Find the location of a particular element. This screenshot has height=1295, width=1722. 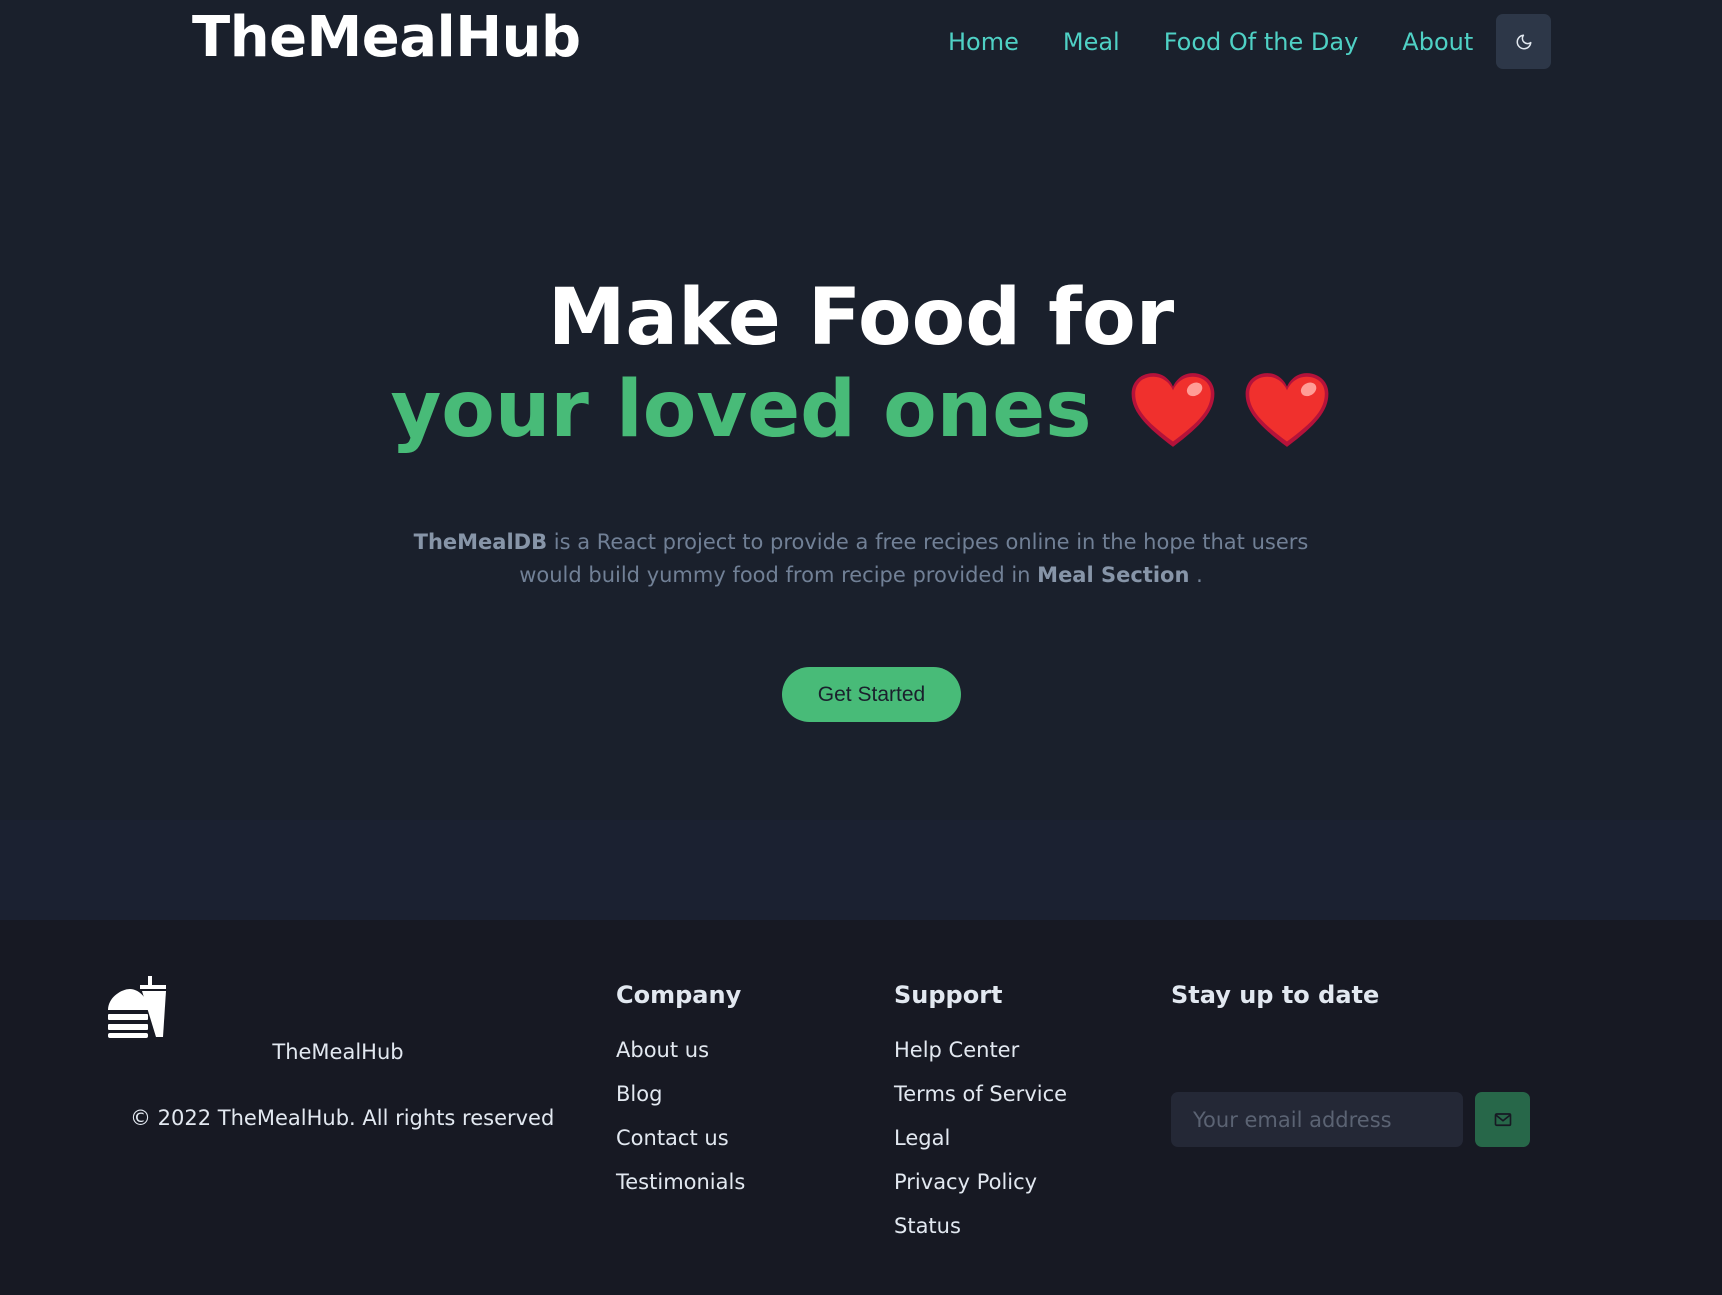

section-divider-band is located at coordinates (861, 870).